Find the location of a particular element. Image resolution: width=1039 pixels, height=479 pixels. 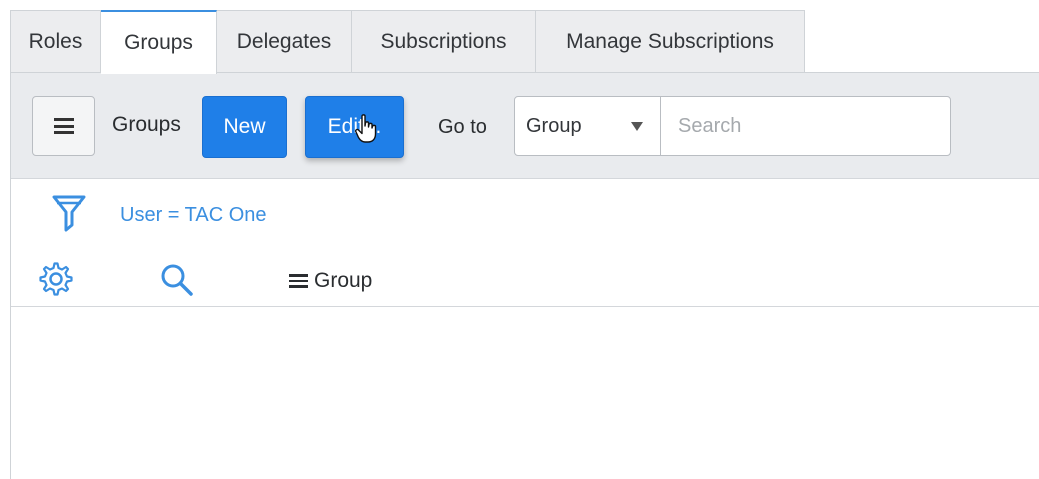

goto-field-select: Group is located at coordinates (587, 126).